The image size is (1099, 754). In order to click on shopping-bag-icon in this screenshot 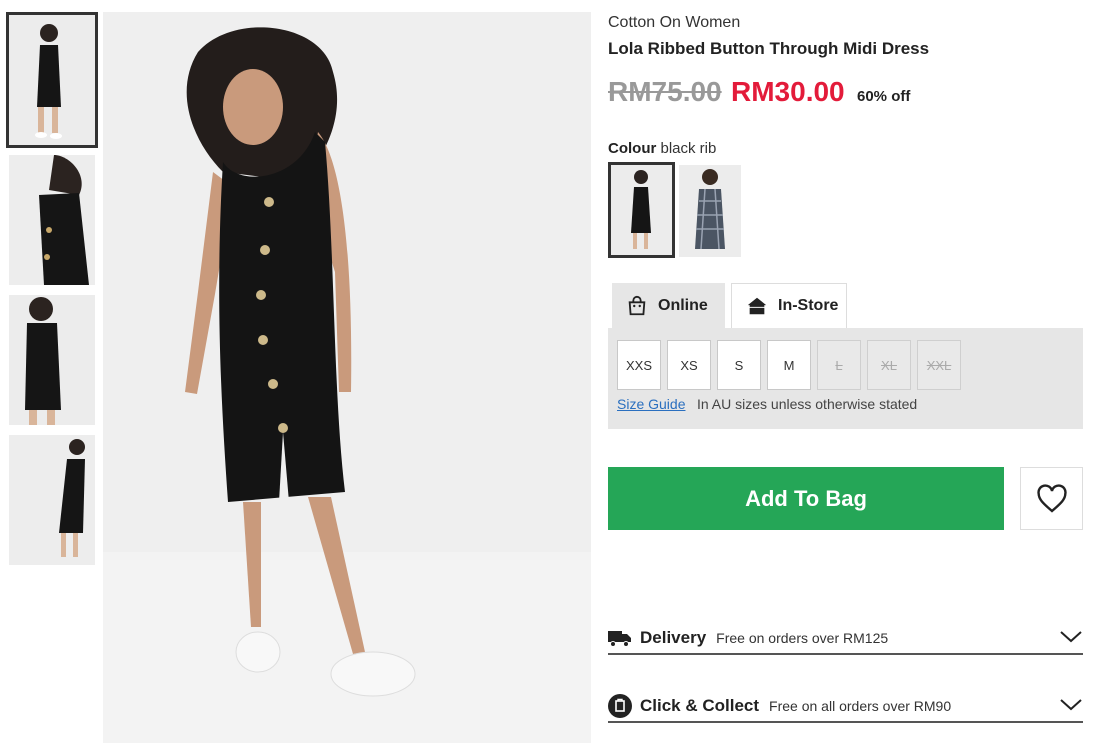, I will do `click(637, 305)`.